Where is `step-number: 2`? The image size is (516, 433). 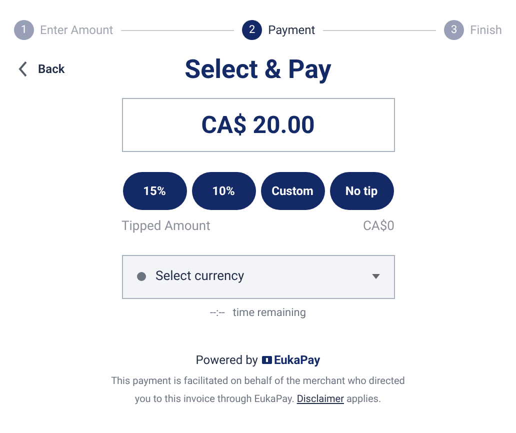
step-number: 2 is located at coordinates (252, 30).